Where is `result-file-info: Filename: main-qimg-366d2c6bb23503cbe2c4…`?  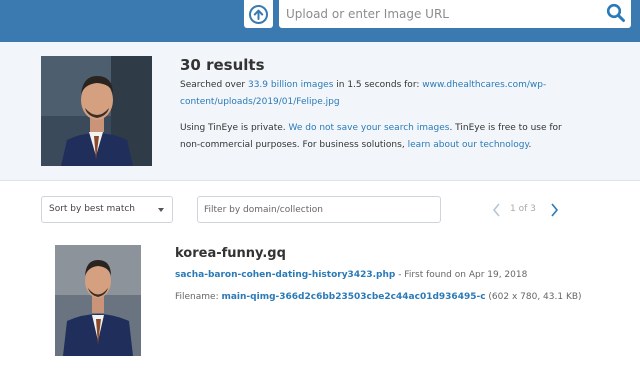
result-file-info: Filename: main-qimg-366d2c6bb23503cbe2c4… is located at coordinates (378, 297).